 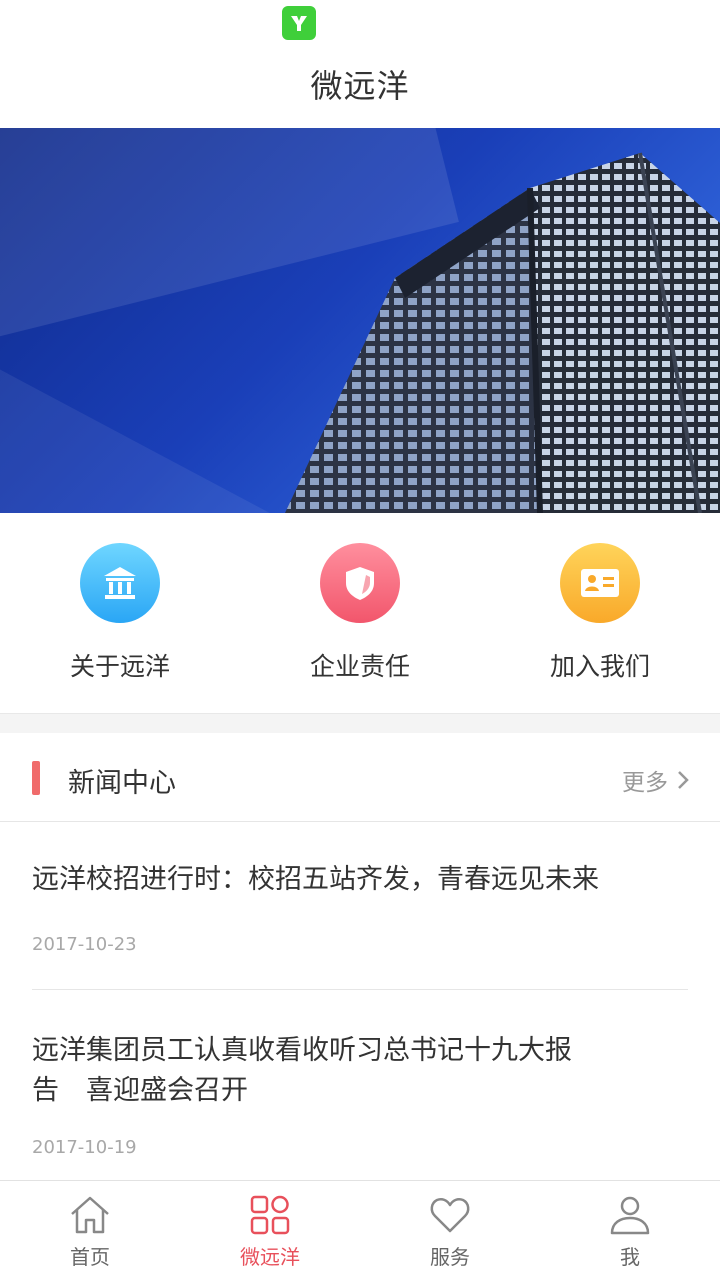 What do you see at coordinates (360, 989) in the screenshot?
I see `list-divider` at bounding box center [360, 989].